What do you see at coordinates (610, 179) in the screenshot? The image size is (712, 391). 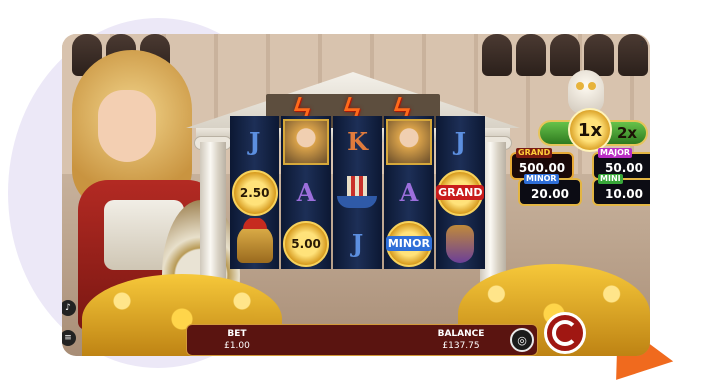 I see `jackpot-mini-label: MINI` at bounding box center [610, 179].